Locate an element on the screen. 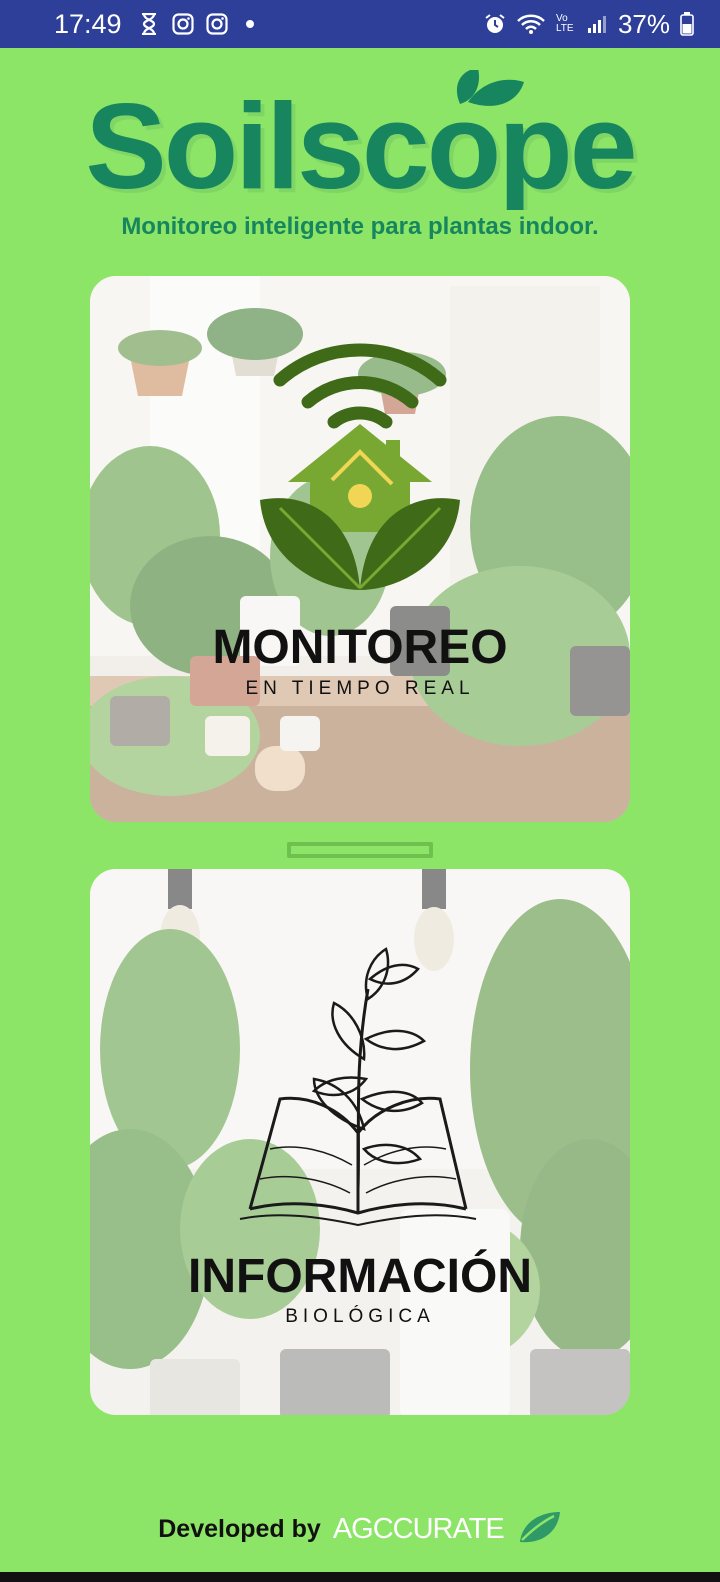 The width and height of the screenshot is (720, 1582). status-time: 17:49 is located at coordinates (88, 23).